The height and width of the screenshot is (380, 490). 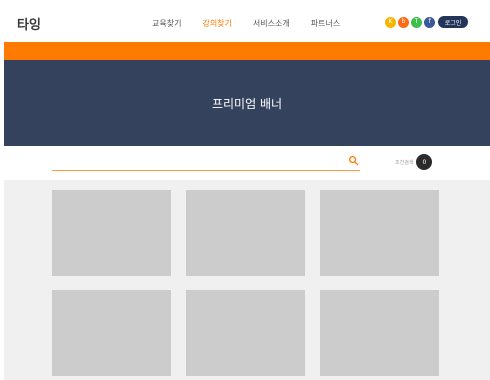 What do you see at coordinates (390, 22) in the screenshot?
I see `kakao-icon: K` at bounding box center [390, 22].